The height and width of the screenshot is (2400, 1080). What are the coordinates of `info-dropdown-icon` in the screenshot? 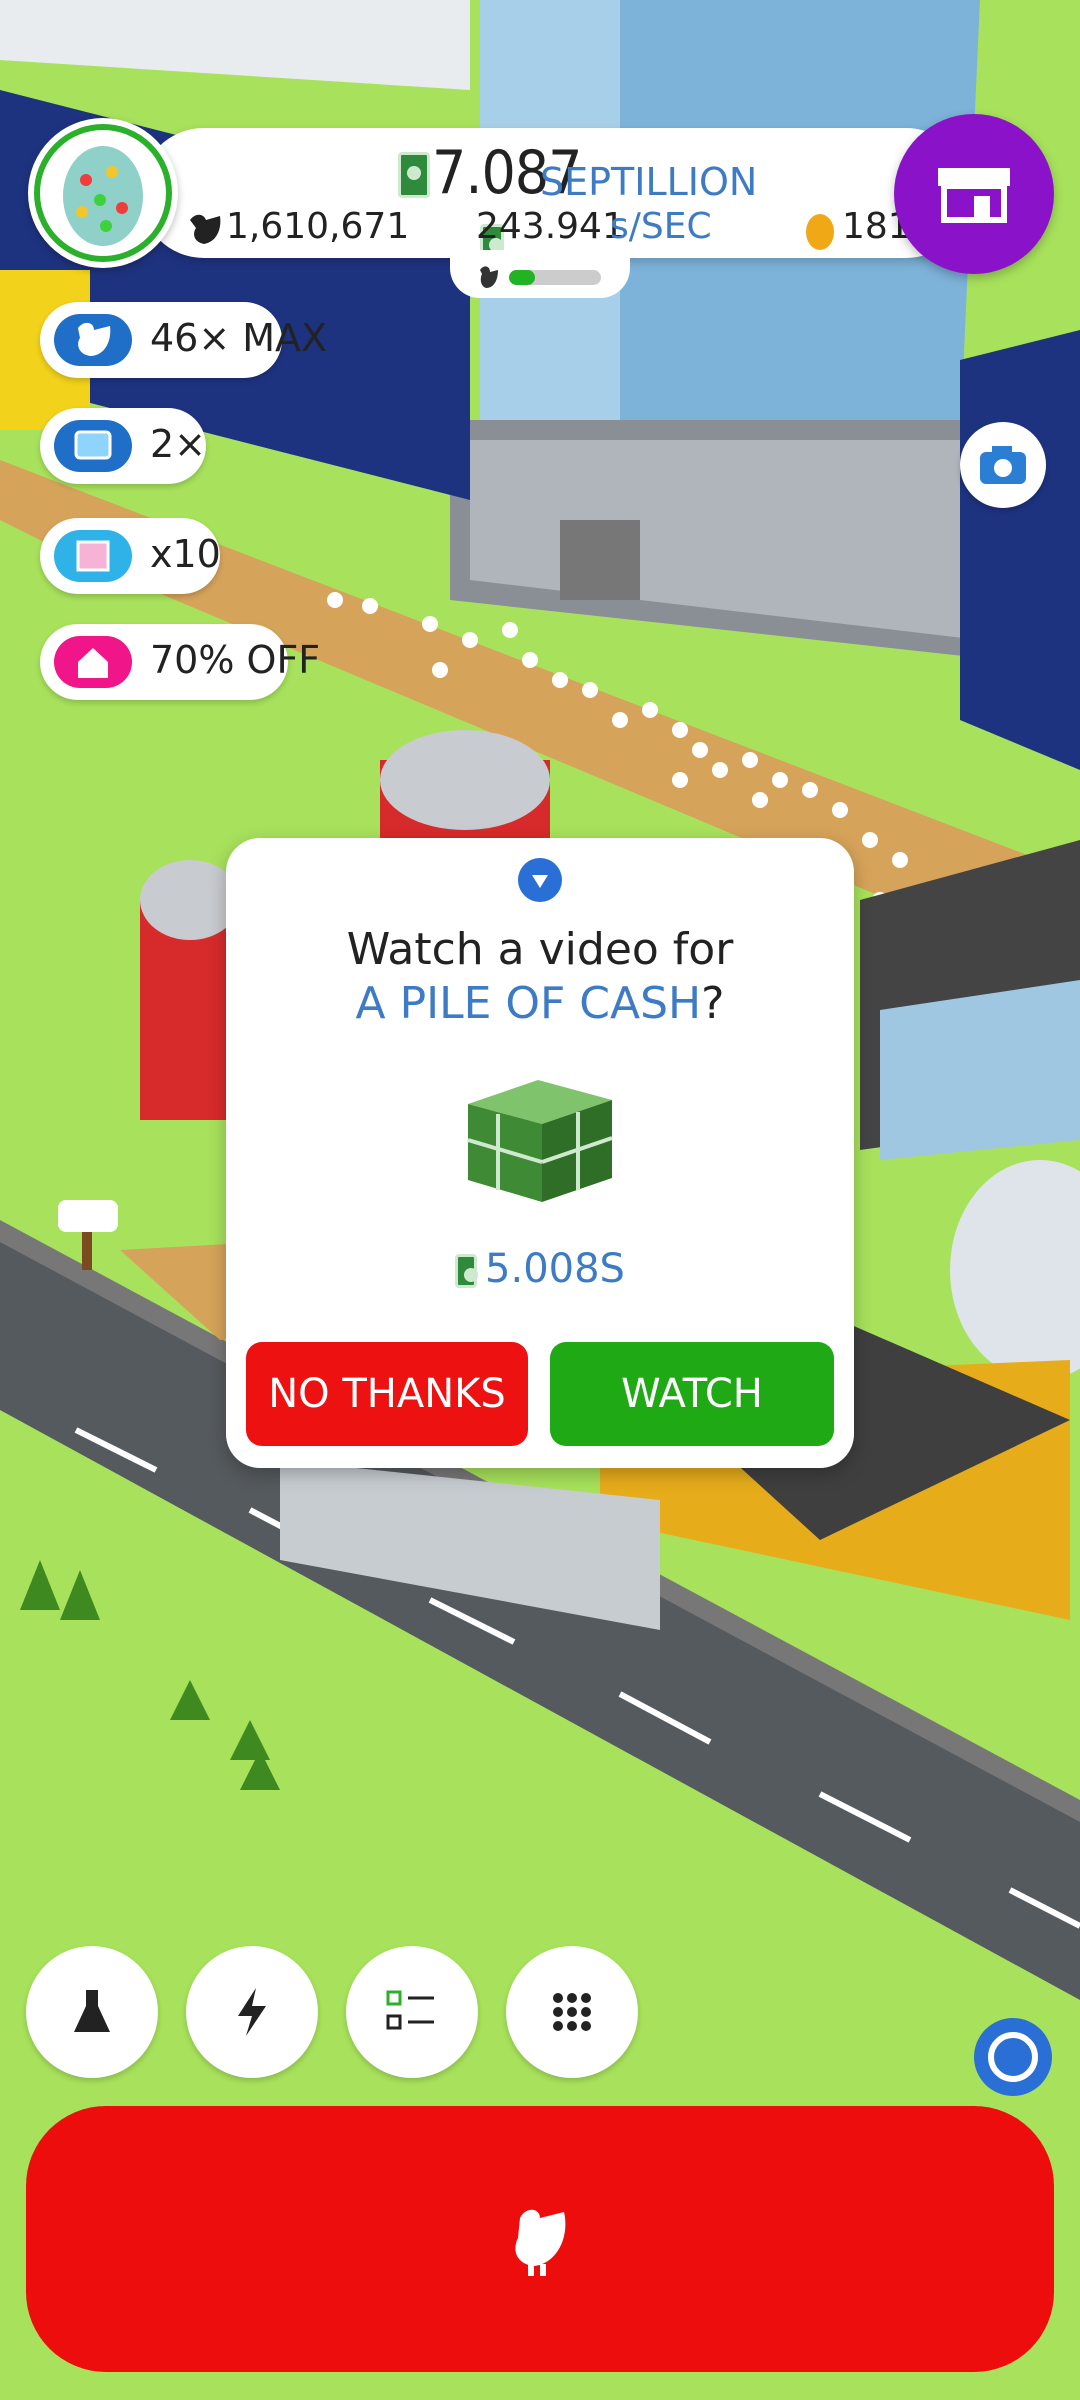 It's located at (540, 880).